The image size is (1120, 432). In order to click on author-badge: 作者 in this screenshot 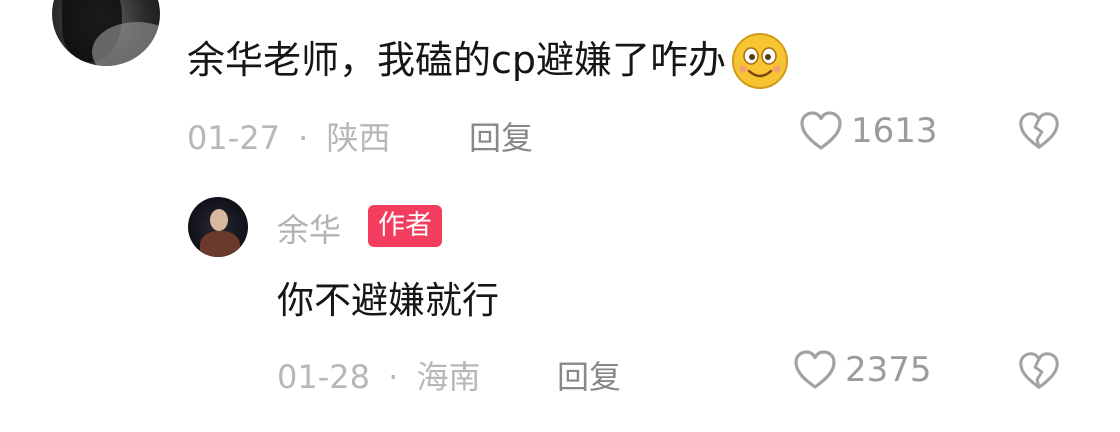, I will do `click(405, 226)`.